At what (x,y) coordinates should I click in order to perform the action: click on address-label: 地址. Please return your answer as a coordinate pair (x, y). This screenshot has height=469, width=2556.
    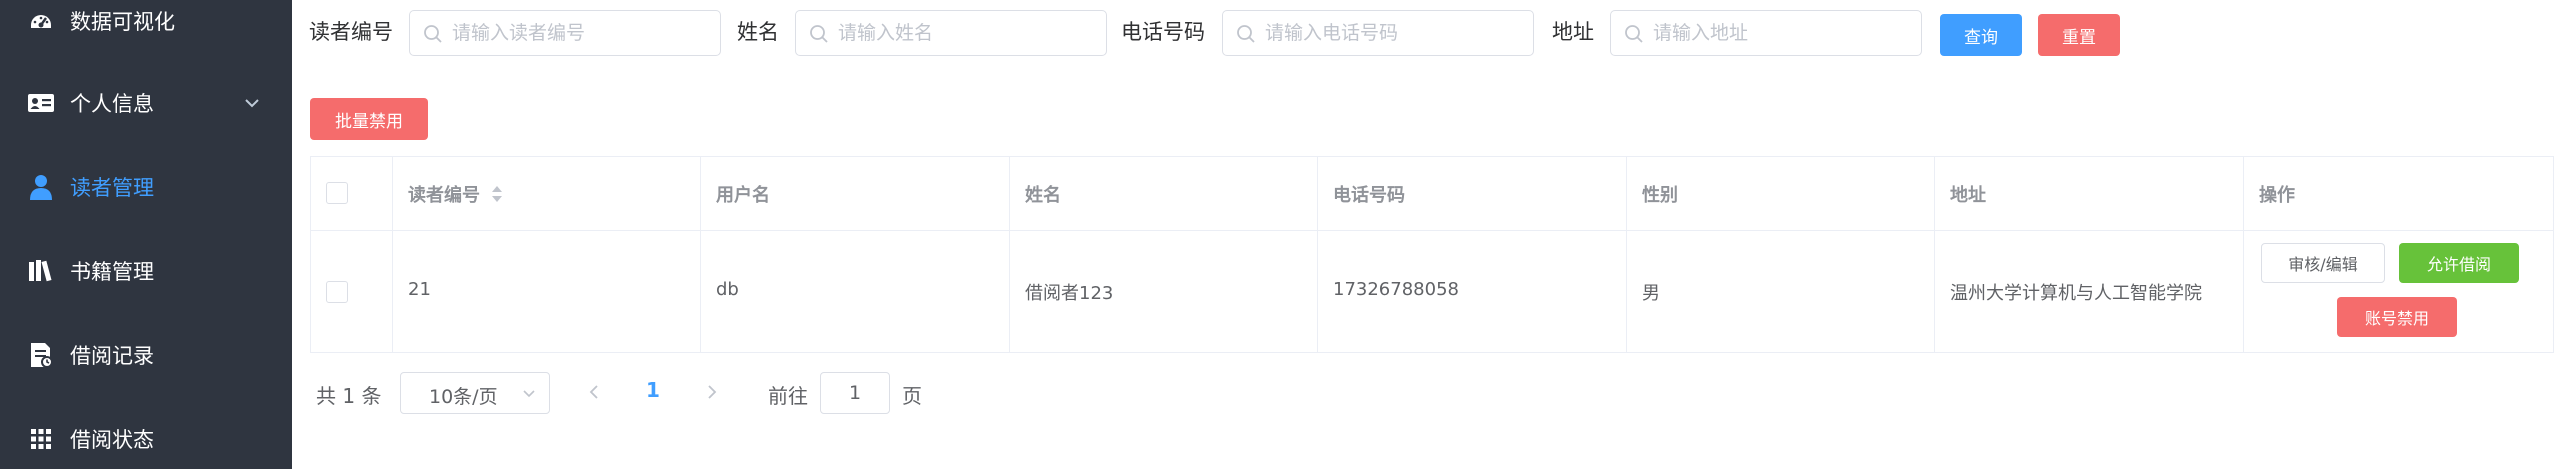
    Looking at the image, I should click on (1573, 32).